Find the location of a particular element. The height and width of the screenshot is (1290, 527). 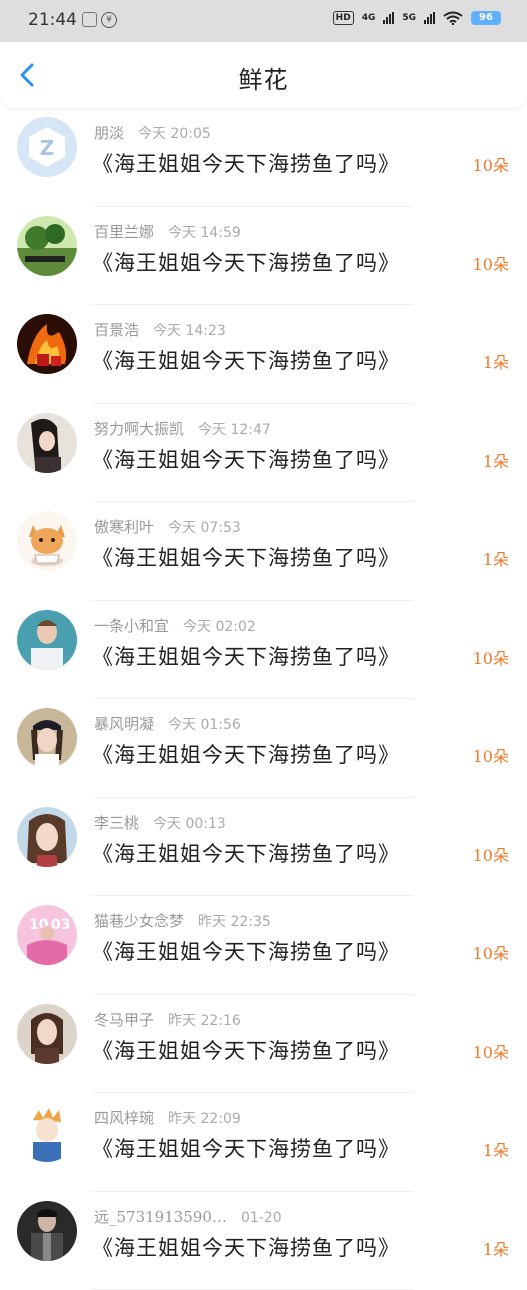

hd-icon: HD is located at coordinates (343, 18).